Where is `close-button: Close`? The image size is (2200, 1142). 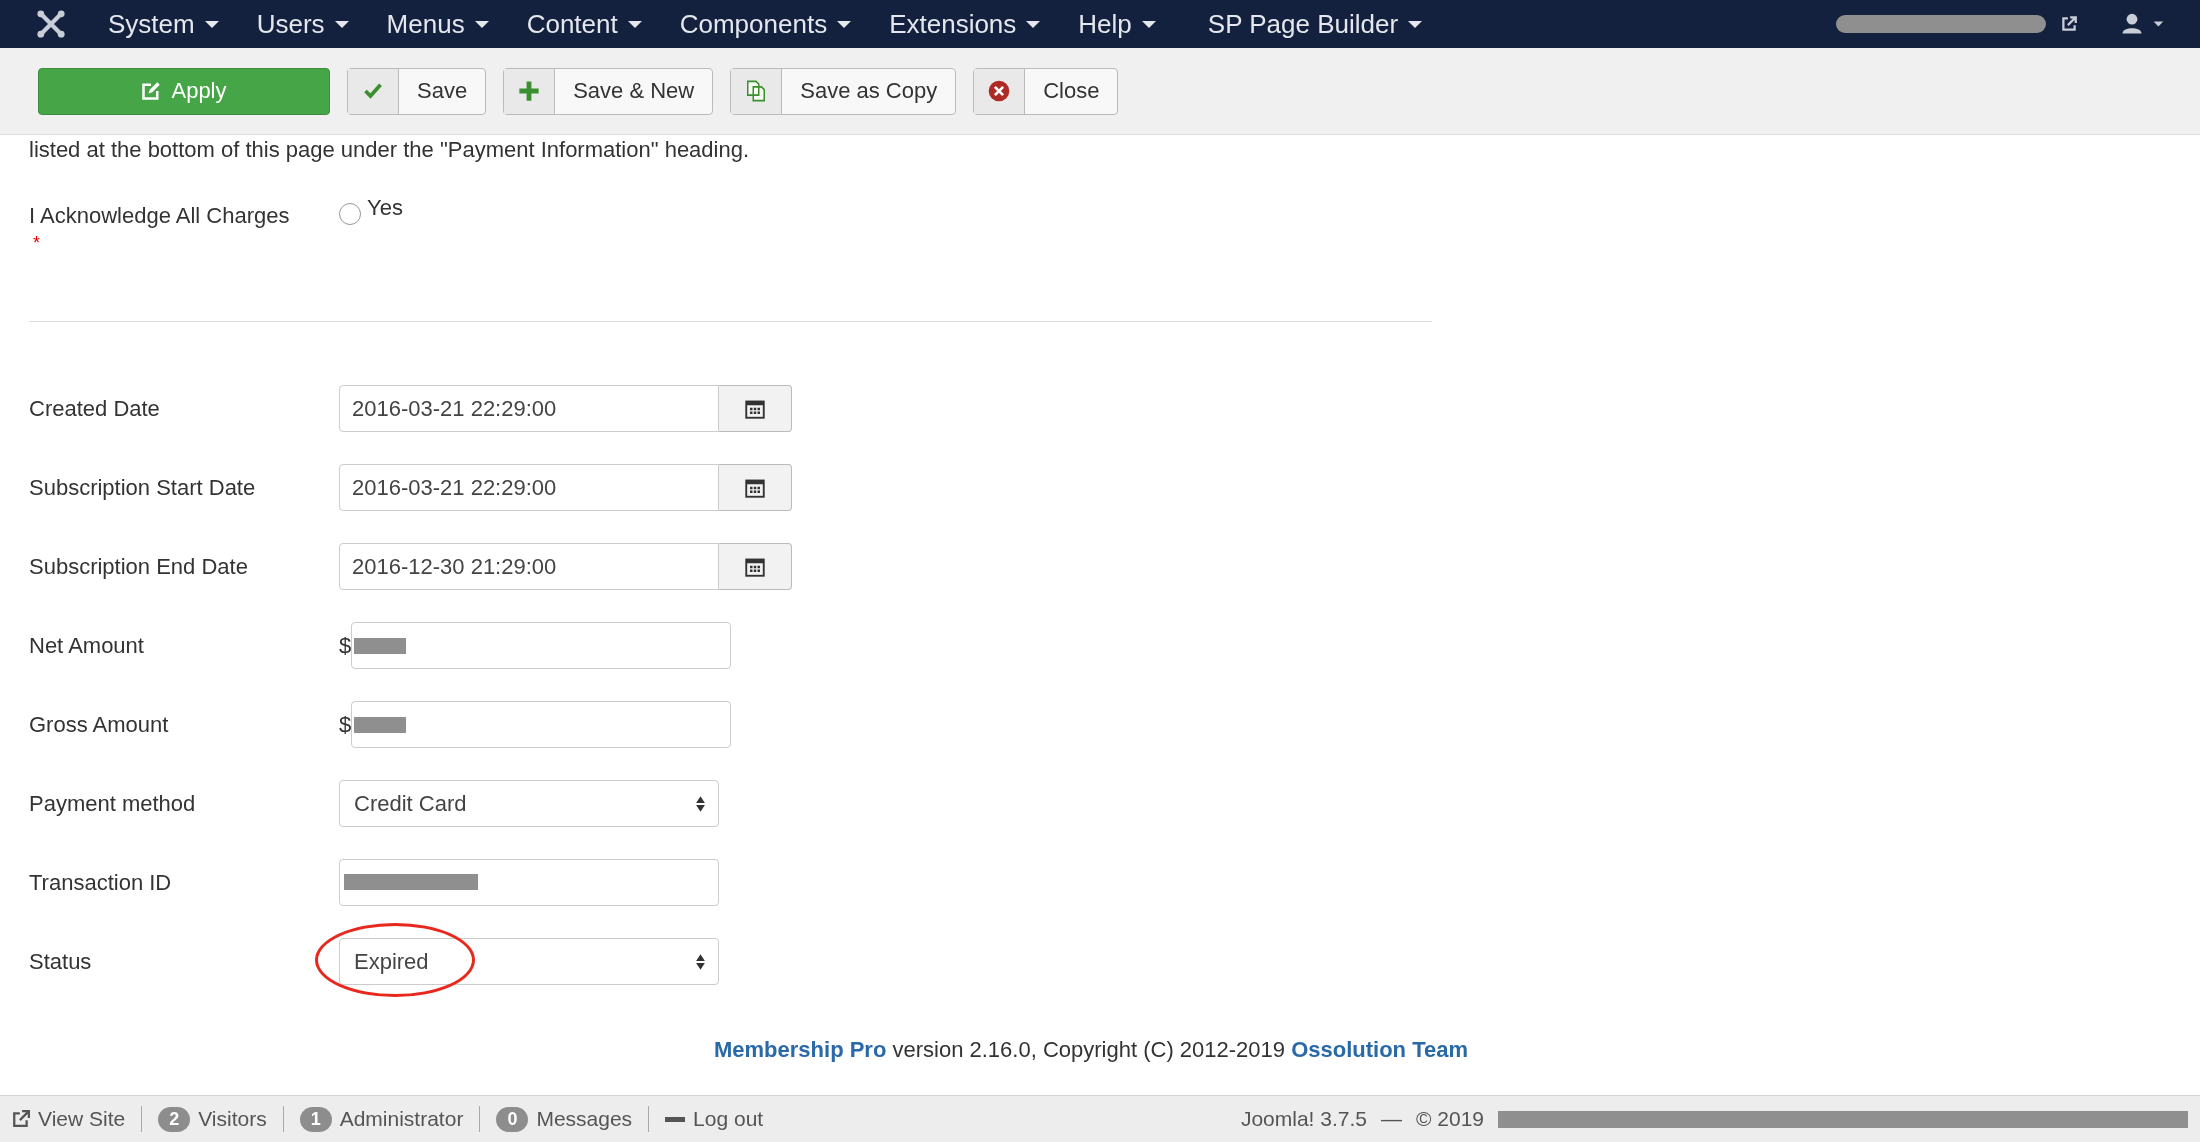 close-button: Close is located at coordinates (1046, 91).